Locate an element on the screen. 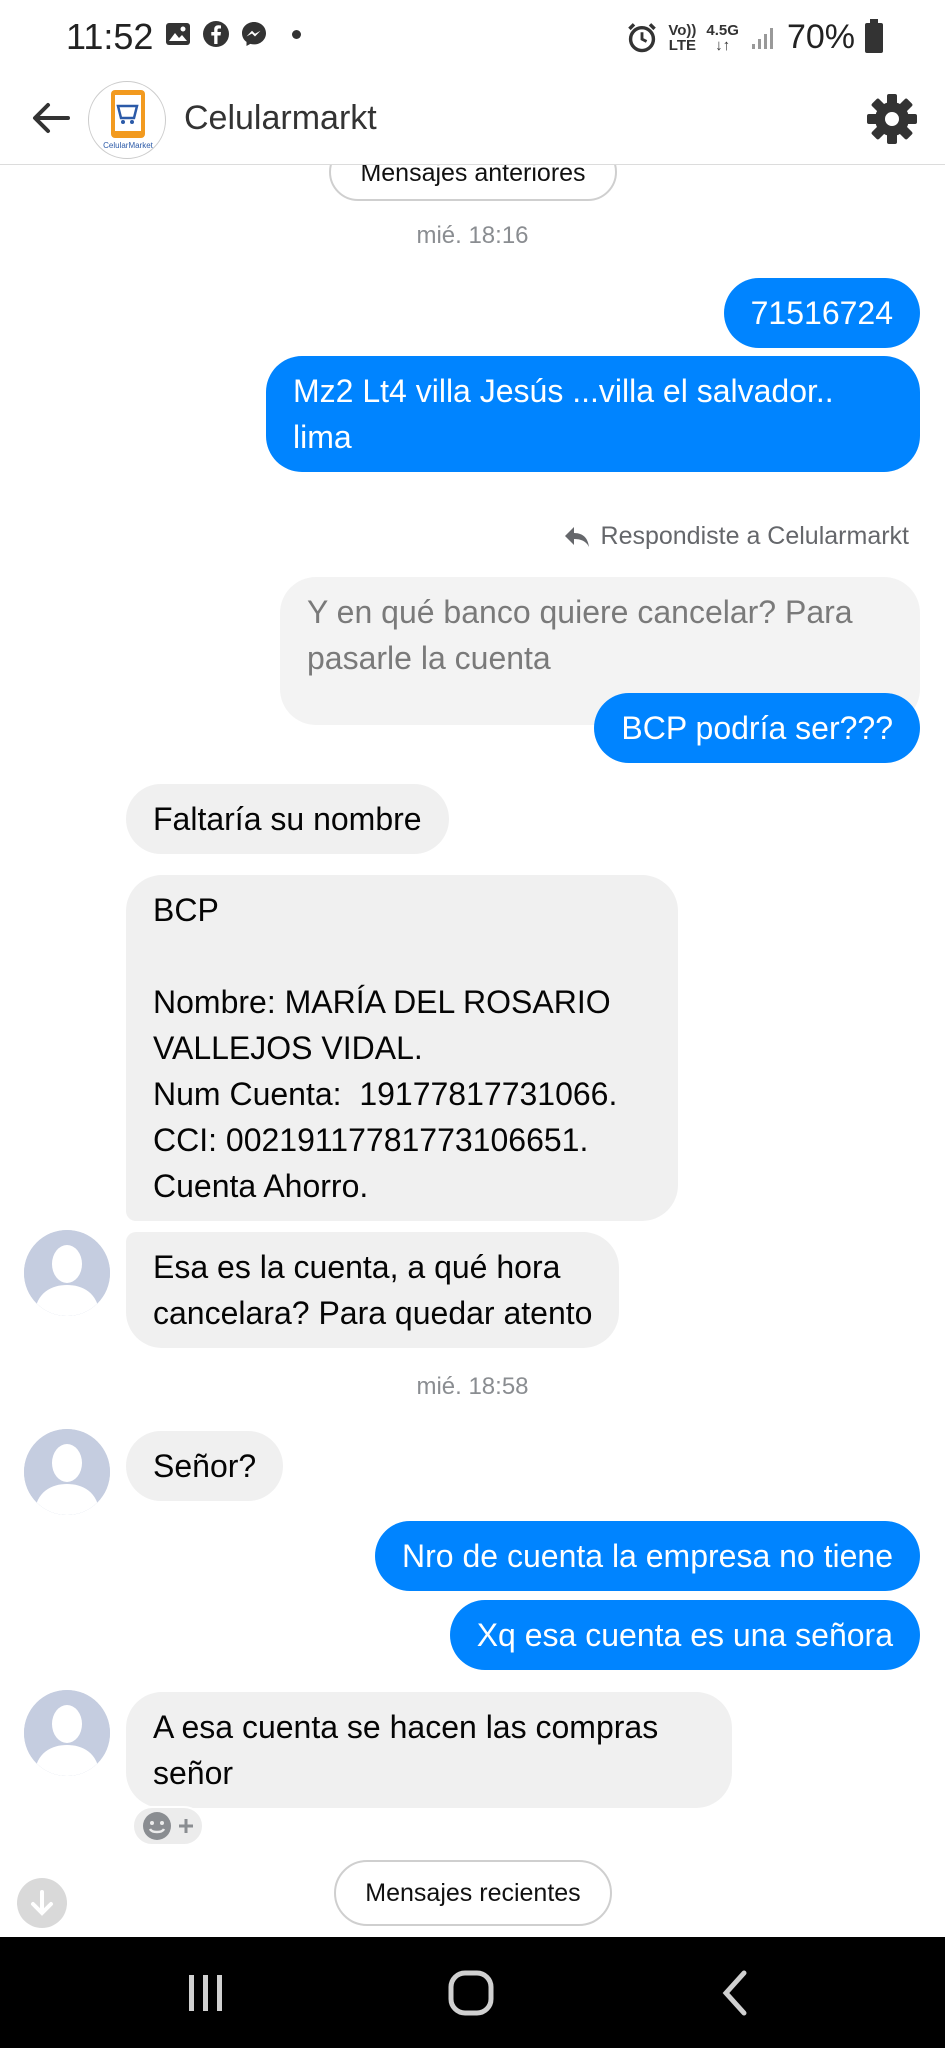 Image resolution: width=945 pixels, height=2048 pixels. back-icon is located at coordinates (736, 1993).